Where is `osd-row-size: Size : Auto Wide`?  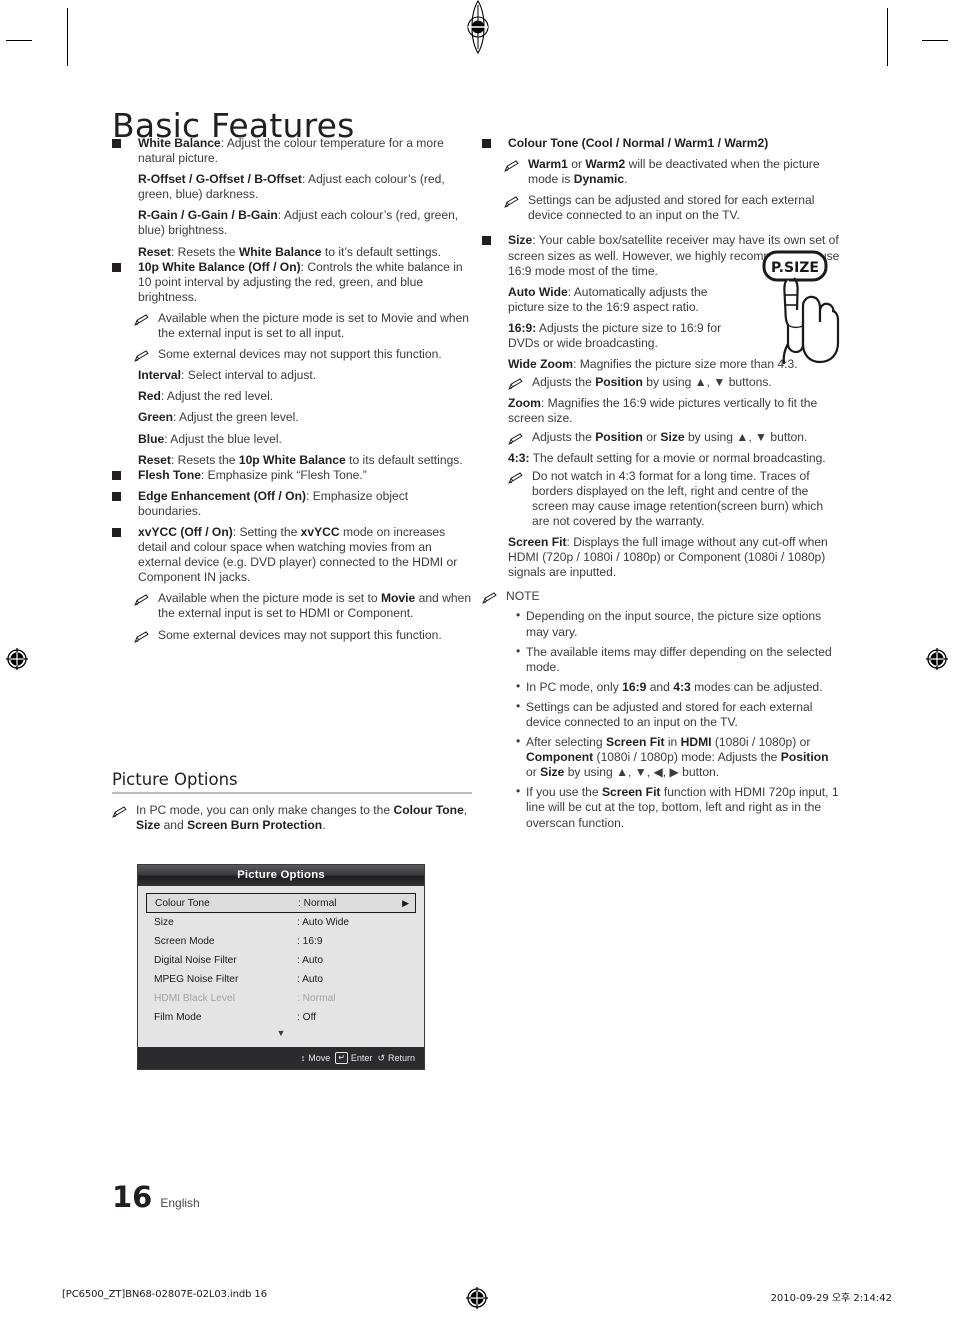
osd-row-size: Size : Auto Wide is located at coordinates (281, 922).